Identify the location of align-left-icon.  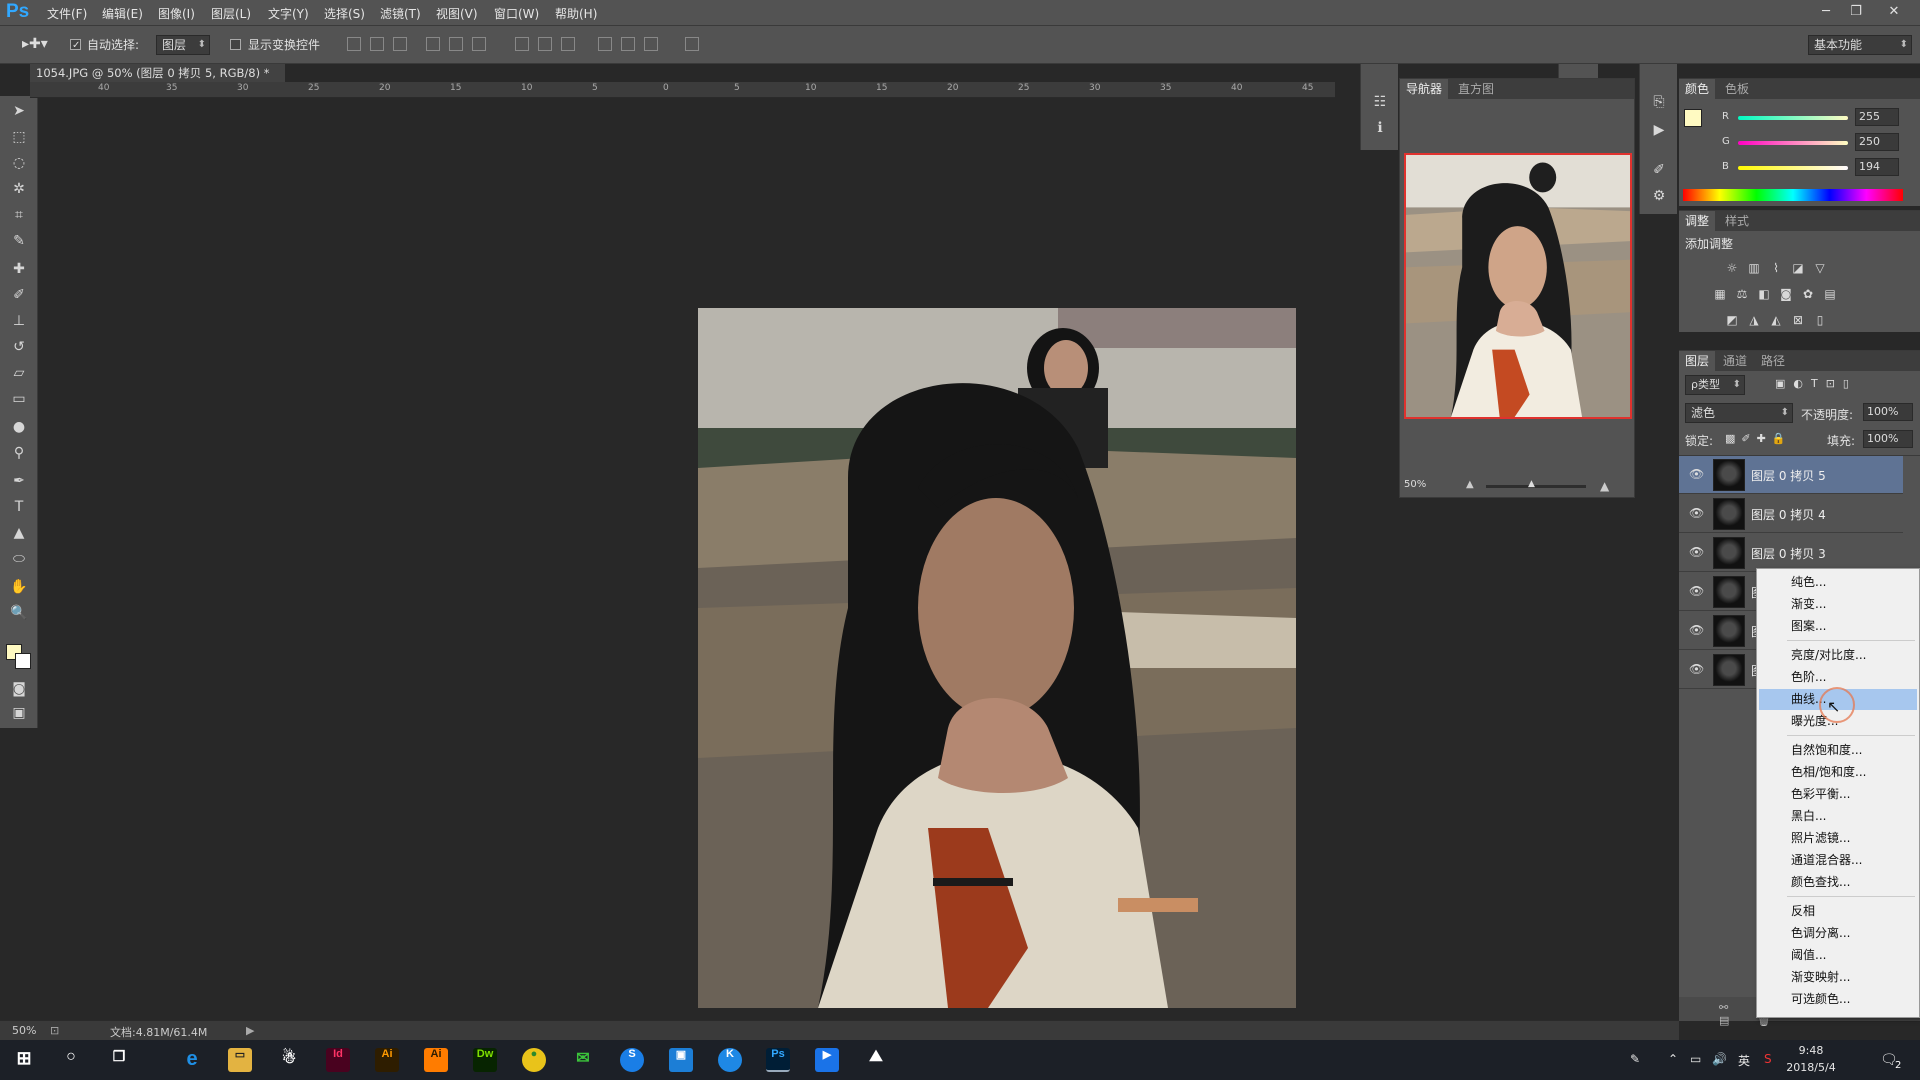
(433, 44).